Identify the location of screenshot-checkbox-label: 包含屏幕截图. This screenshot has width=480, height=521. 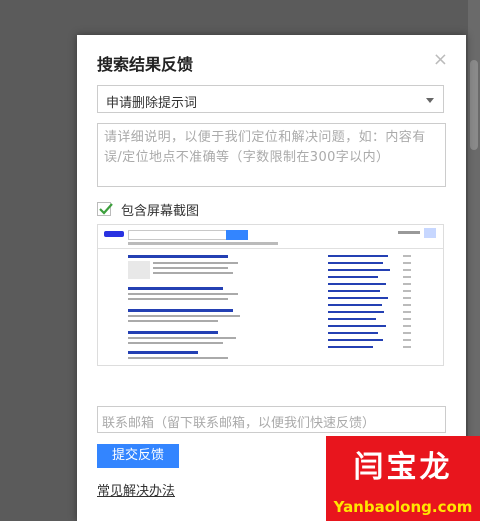
(160, 211).